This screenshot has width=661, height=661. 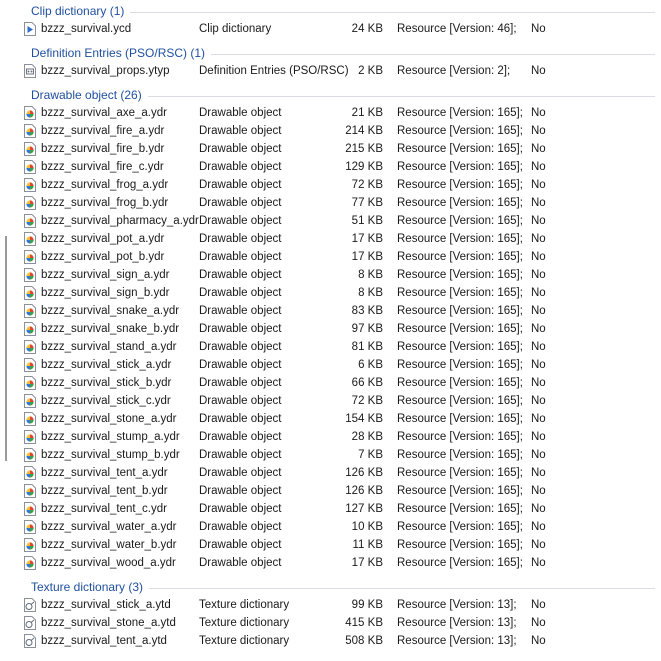 What do you see at coordinates (367, 545) in the screenshot?
I see `file-size: 11 KB` at bounding box center [367, 545].